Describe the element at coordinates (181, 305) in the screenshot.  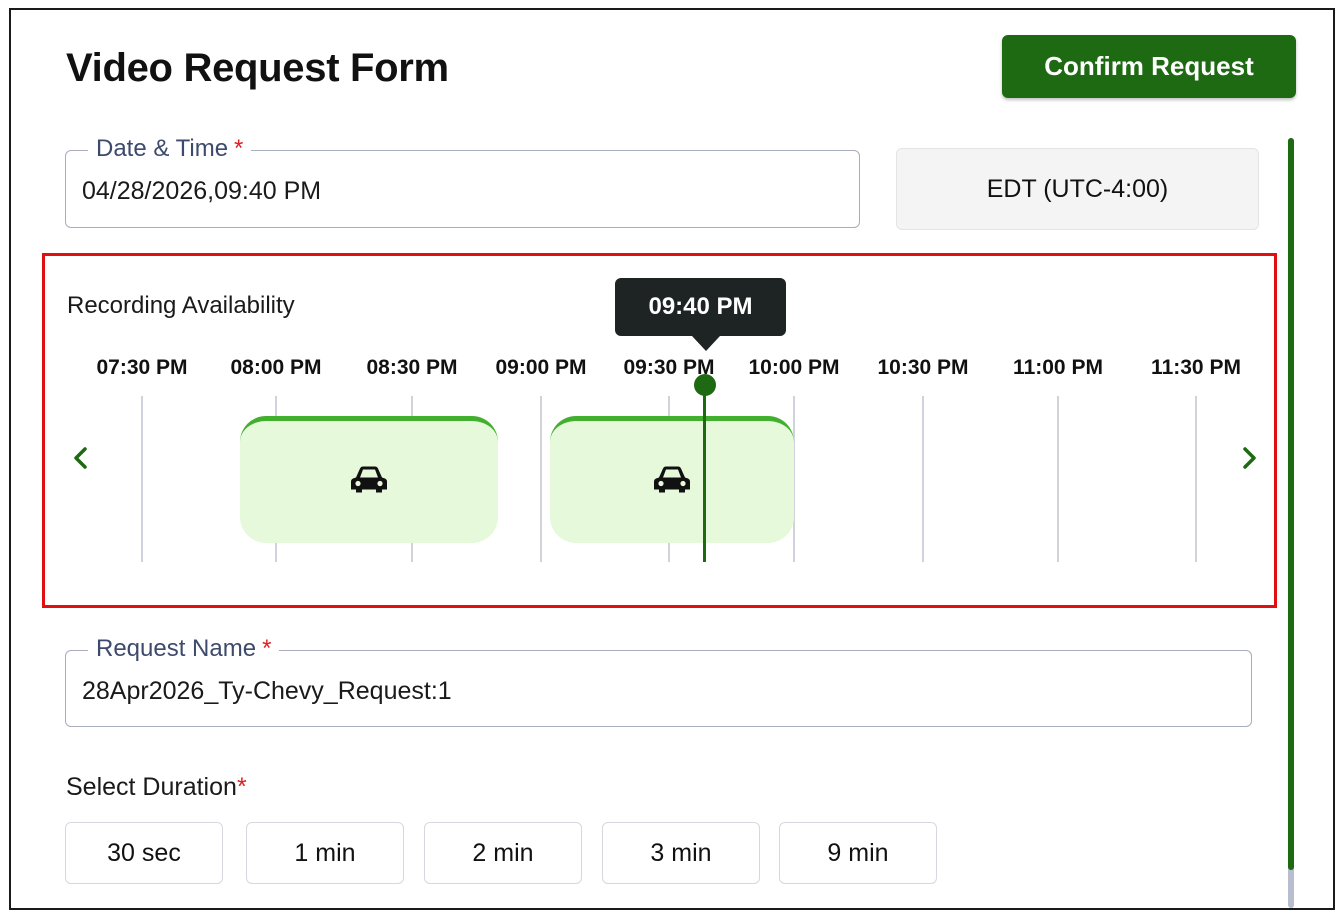
I see `recording-availability-label: Recording Availability` at that location.